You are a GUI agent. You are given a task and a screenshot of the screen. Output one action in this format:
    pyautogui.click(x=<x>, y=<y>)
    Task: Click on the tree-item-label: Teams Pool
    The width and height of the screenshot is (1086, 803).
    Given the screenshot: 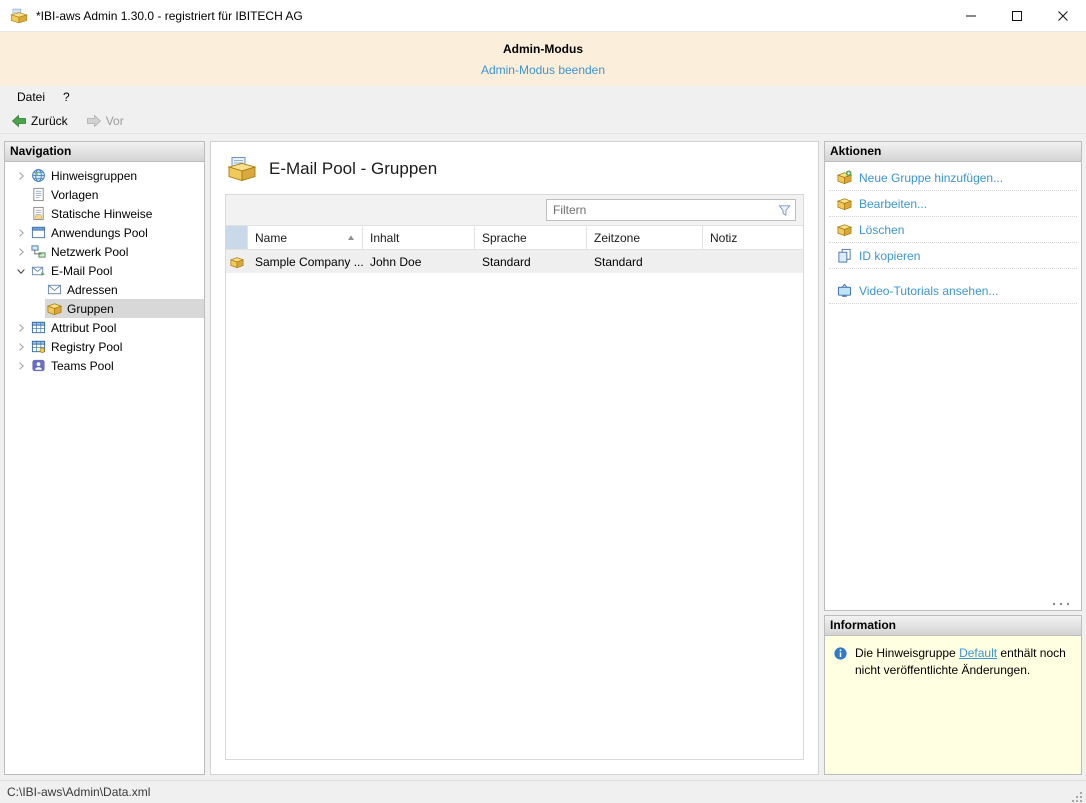 What is the action you would take?
    pyautogui.click(x=82, y=365)
    